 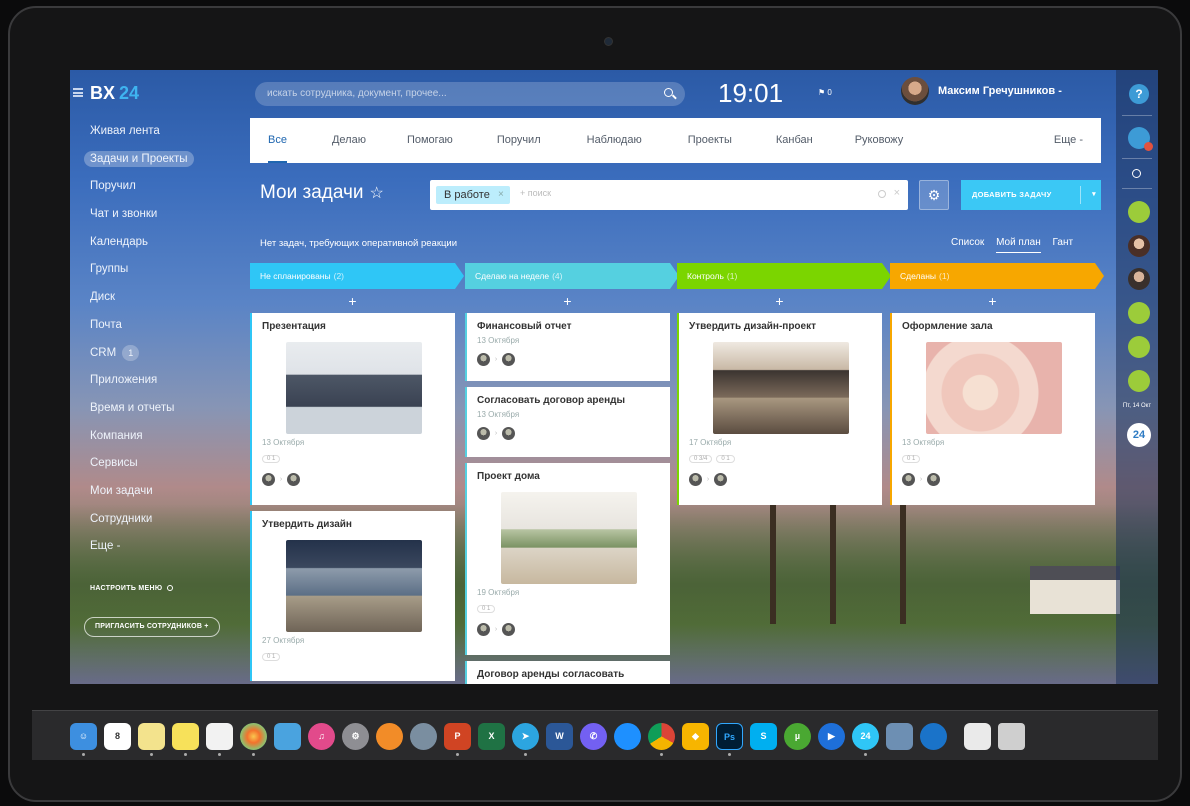 I want to click on tab-kanban: Канбан, so click(x=794, y=140).